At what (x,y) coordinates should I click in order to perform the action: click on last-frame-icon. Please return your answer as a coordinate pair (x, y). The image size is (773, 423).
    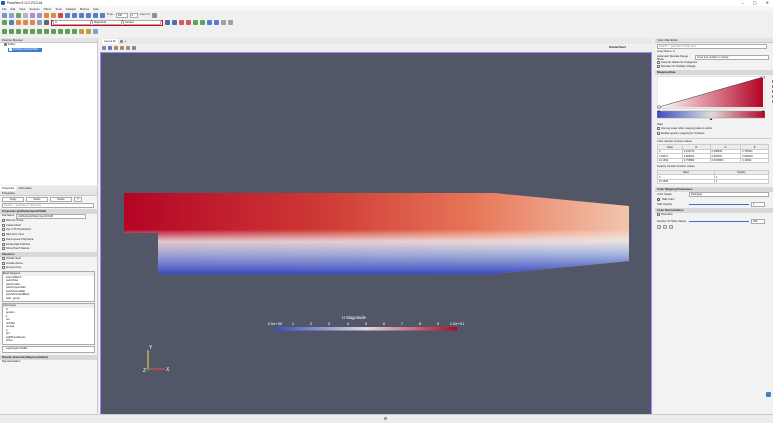
    Looking at the image, I should click on (95, 15).